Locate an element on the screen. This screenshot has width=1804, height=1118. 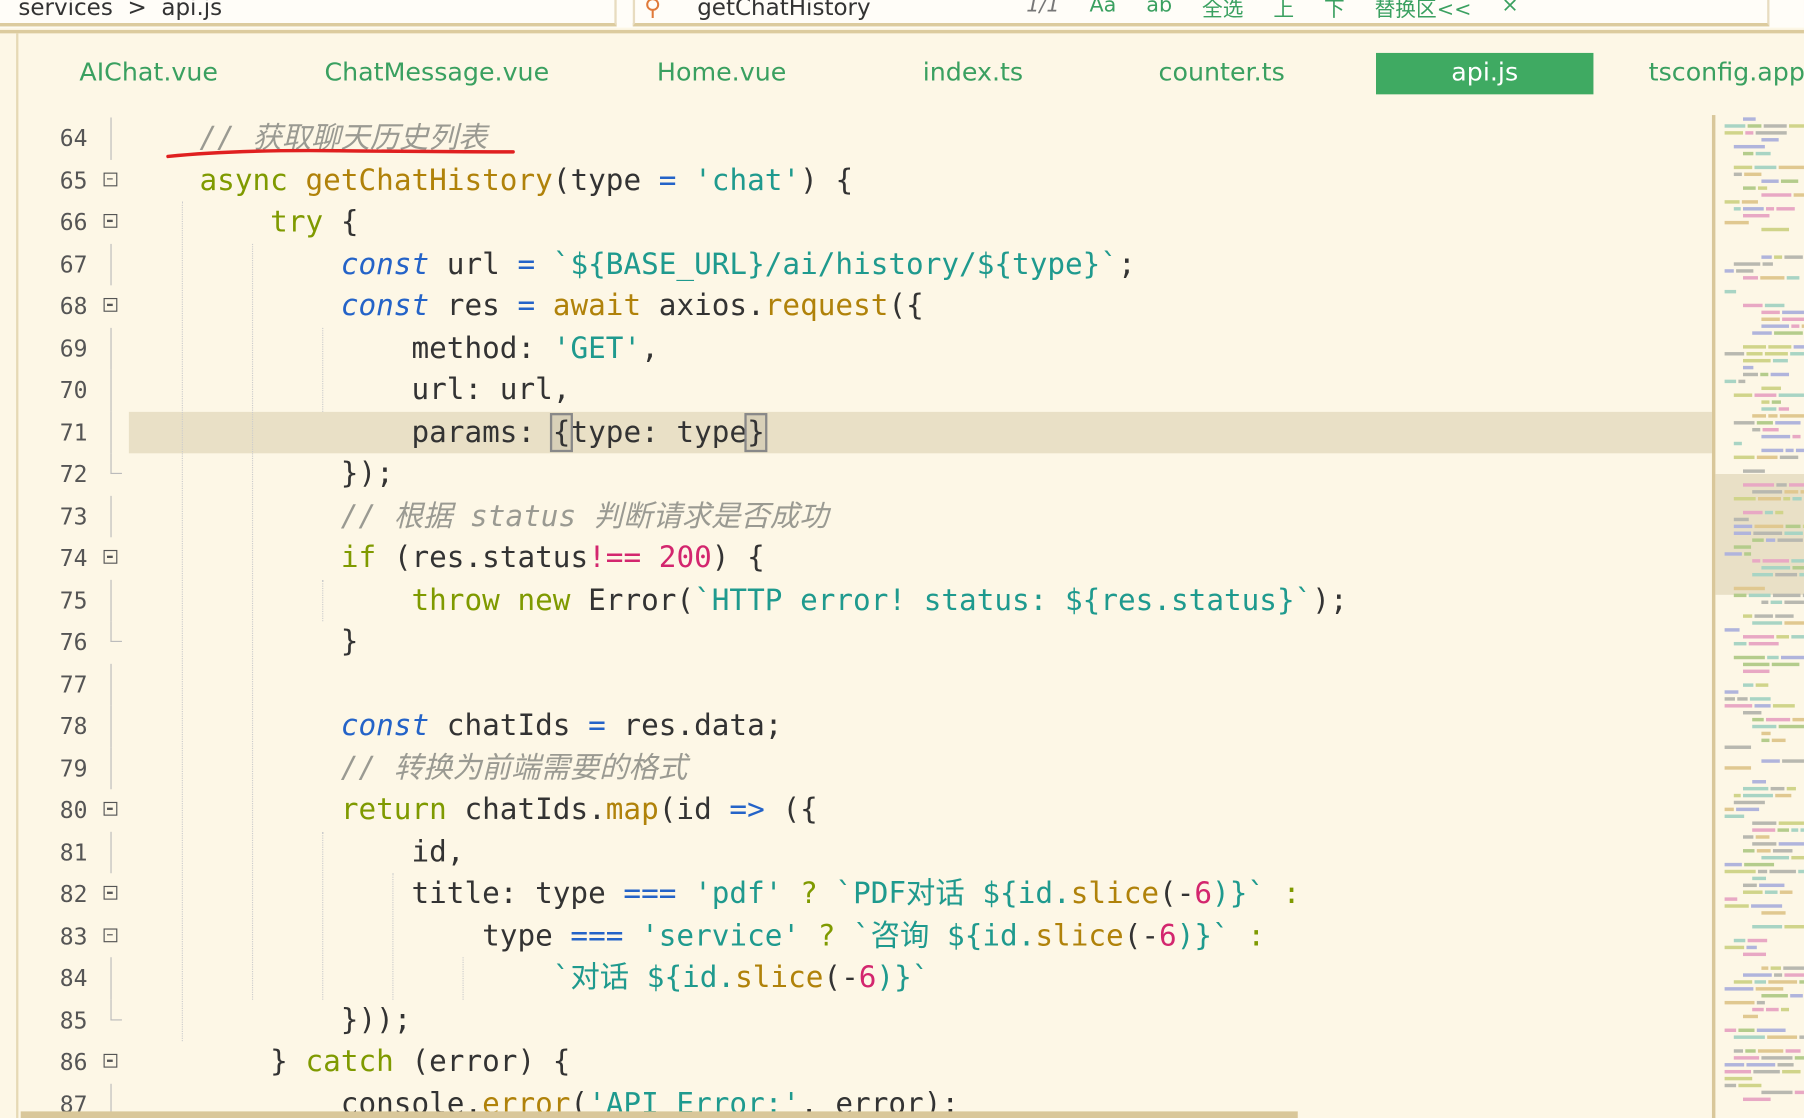
tab-tsconfig: tsconfig.app is located at coordinates (1726, 73).